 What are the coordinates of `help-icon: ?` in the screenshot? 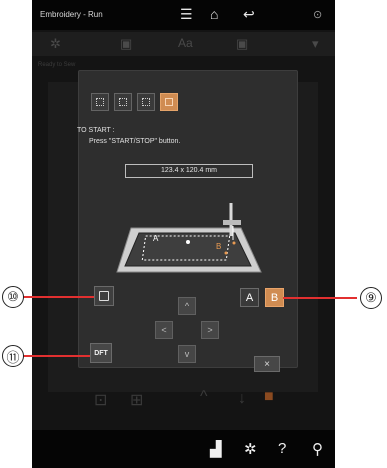 It's located at (282, 448).